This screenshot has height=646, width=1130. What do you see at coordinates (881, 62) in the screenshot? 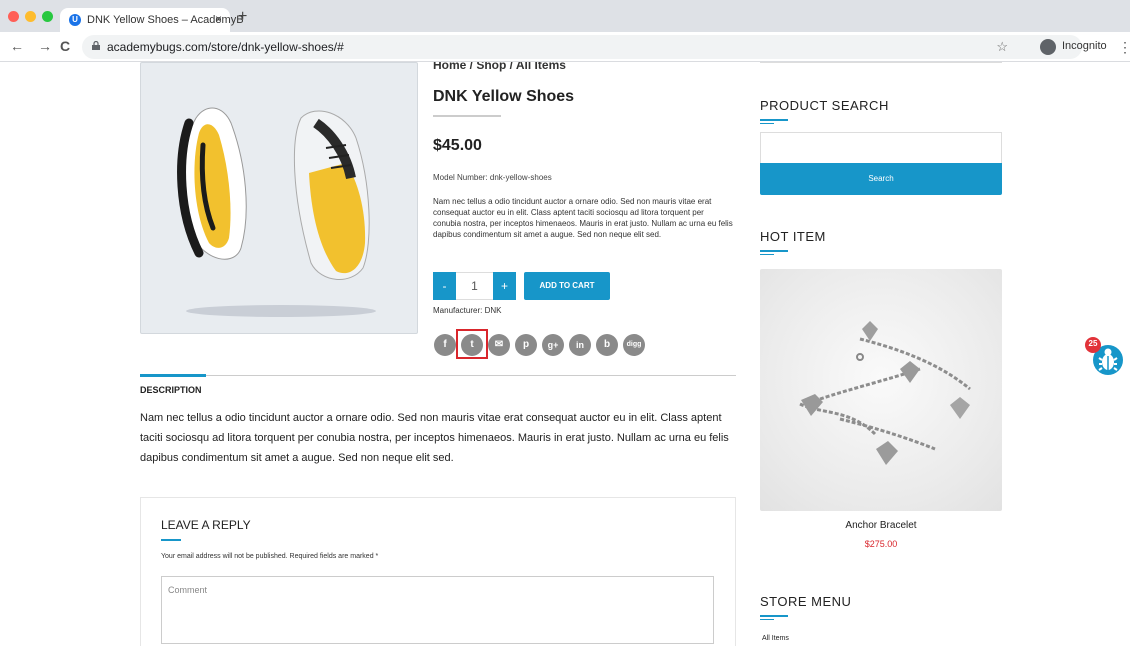
I see `sidebar-divider` at bounding box center [881, 62].